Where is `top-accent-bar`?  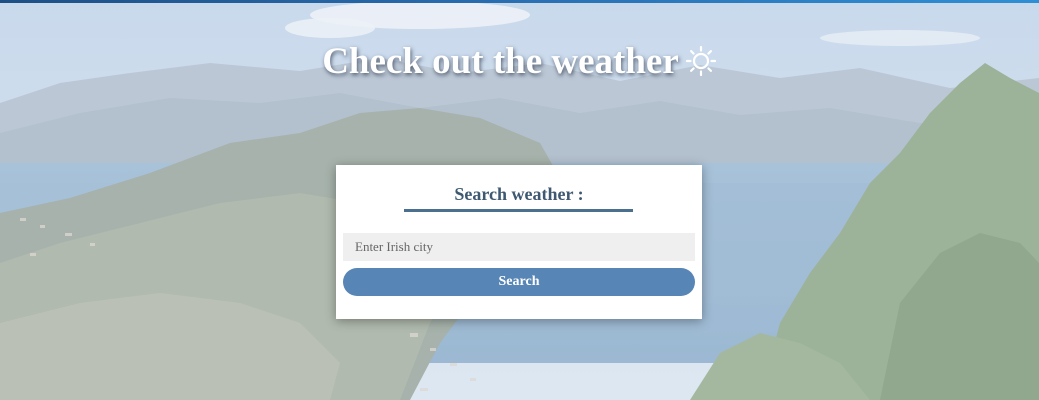 top-accent-bar is located at coordinates (519, 1).